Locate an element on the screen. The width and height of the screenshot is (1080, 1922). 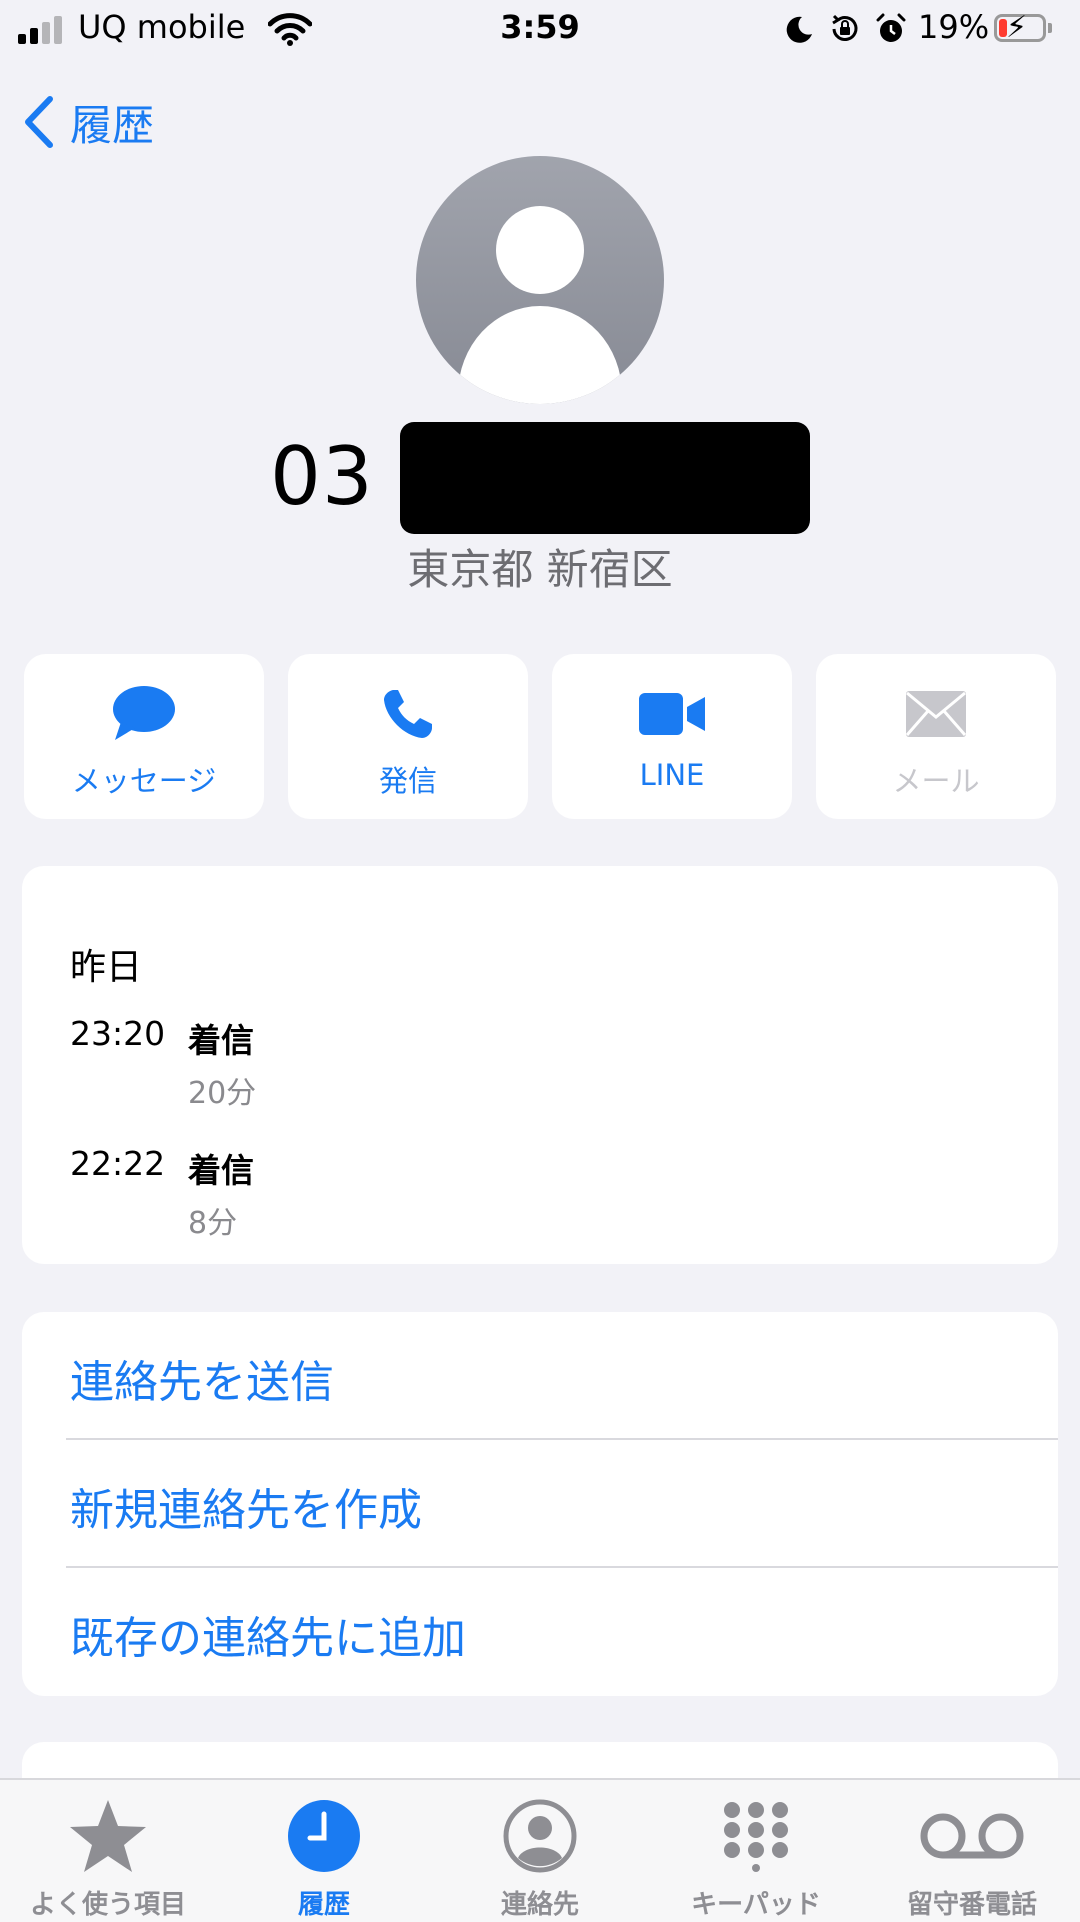
tab-voicemail: 留守番電話 is located at coordinates (972, 1851).